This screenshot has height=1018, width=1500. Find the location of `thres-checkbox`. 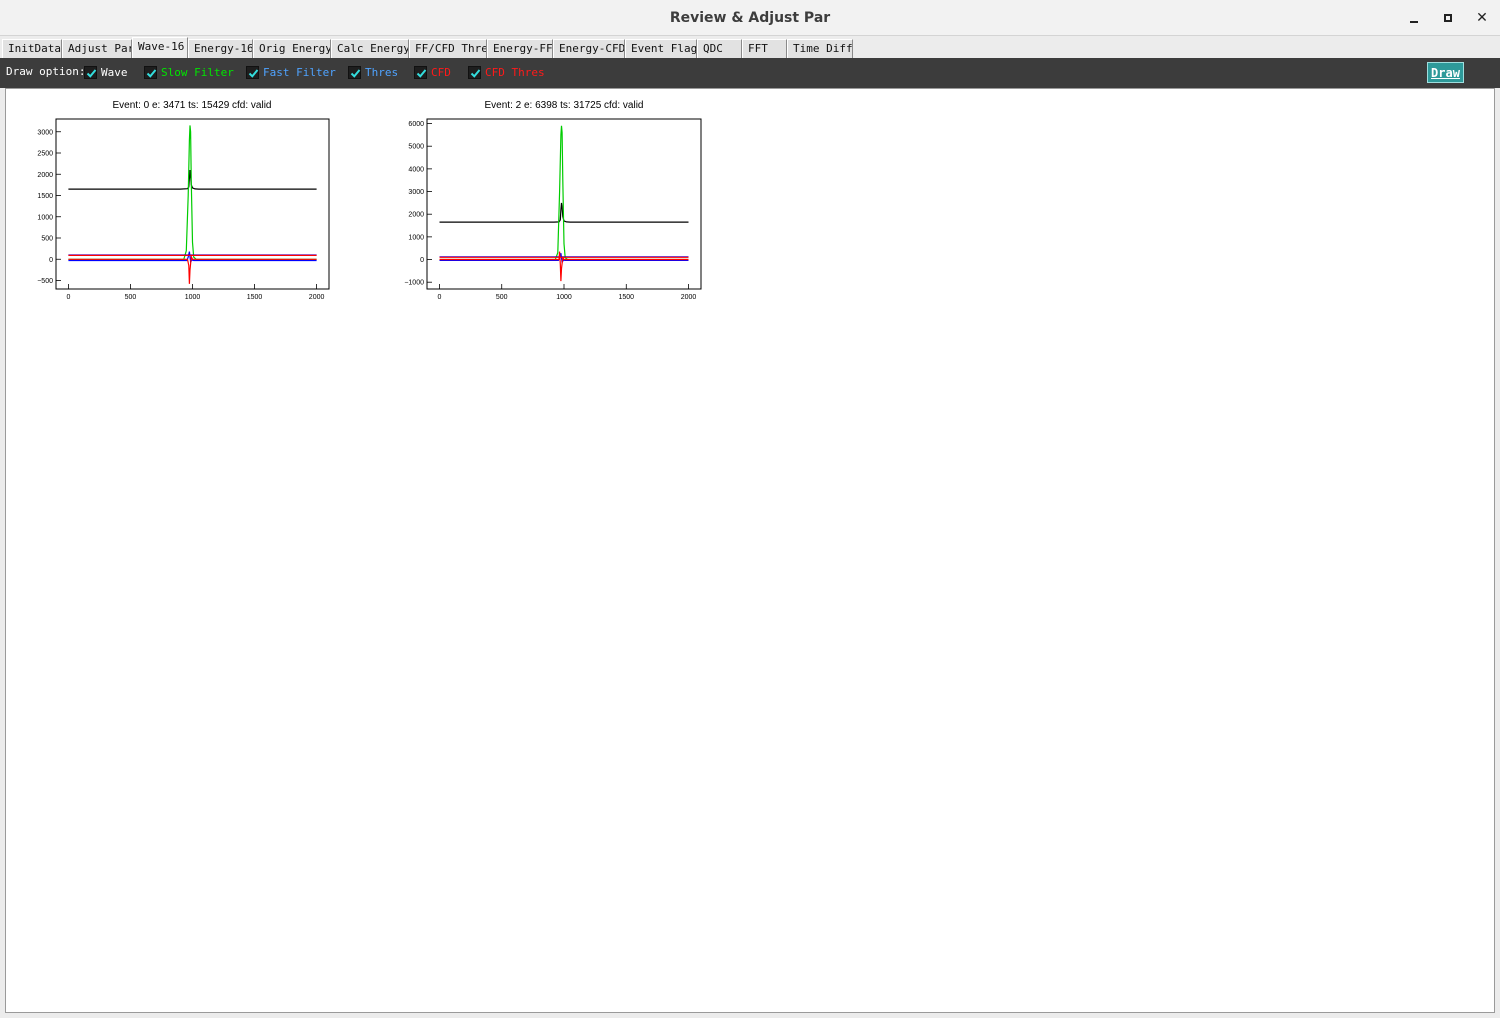

thres-checkbox is located at coordinates (354, 72).